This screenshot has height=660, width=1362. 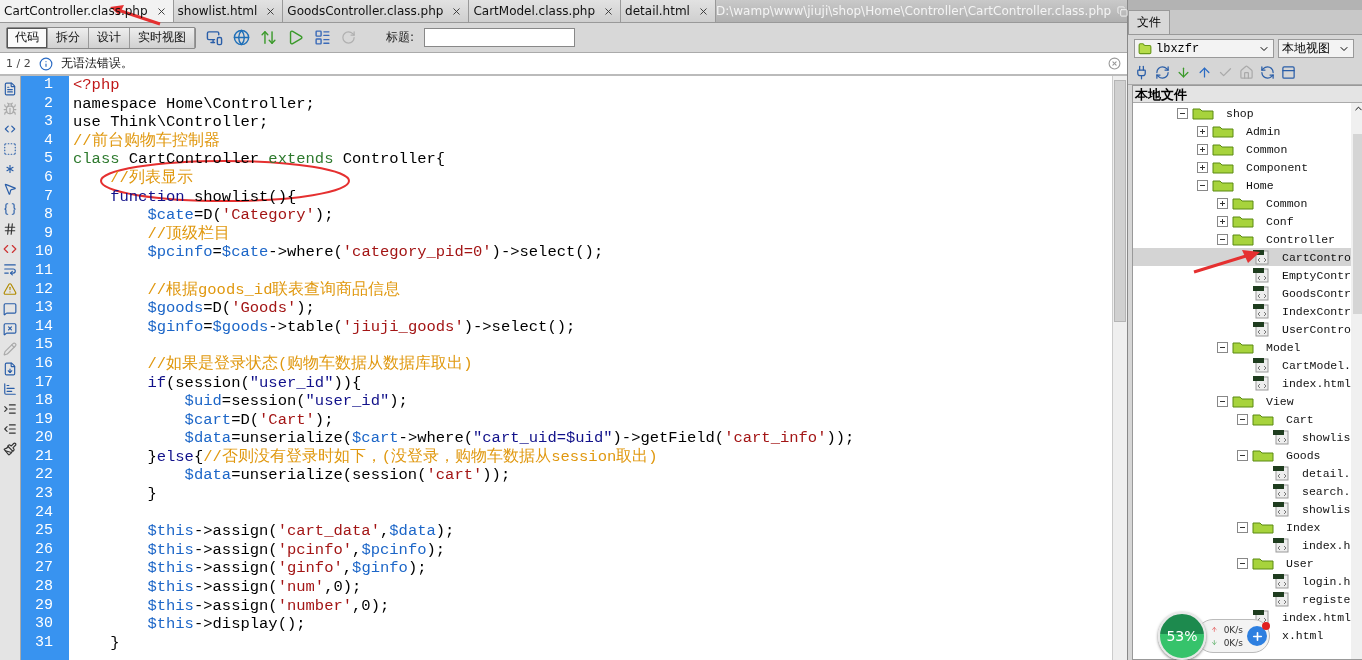 What do you see at coordinates (1326, 473) in the screenshot?
I see `tree-item: detail.` at bounding box center [1326, 473].